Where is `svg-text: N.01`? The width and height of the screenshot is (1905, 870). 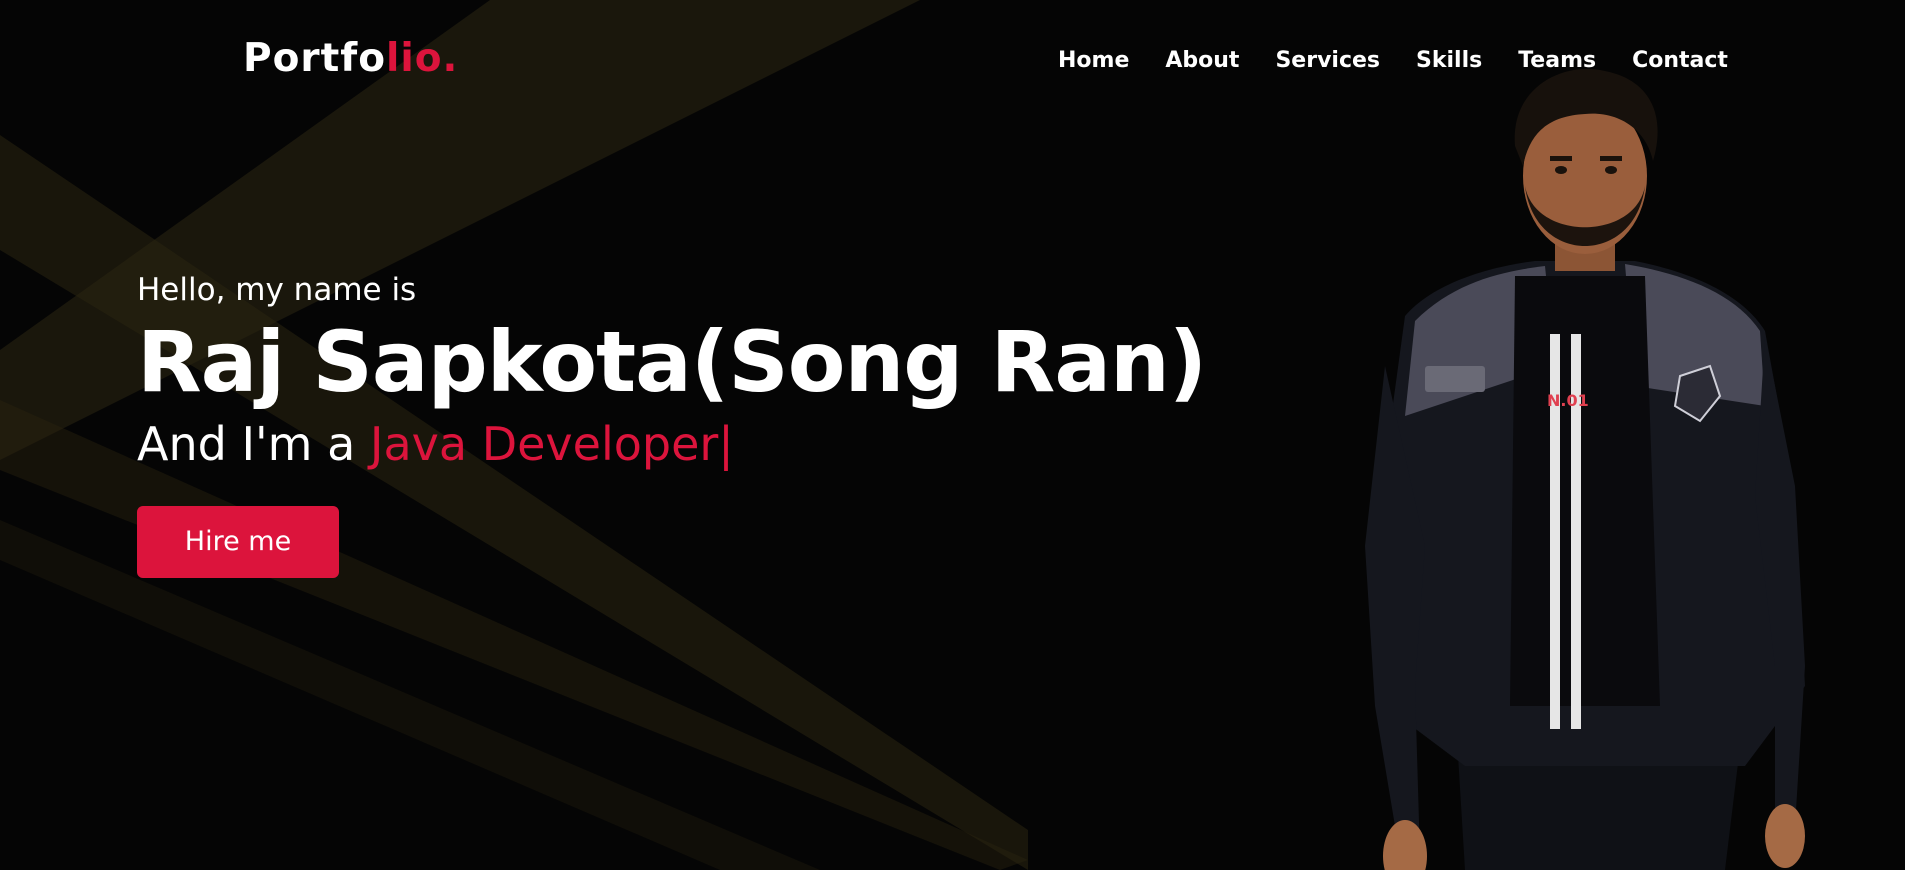
svg-text: N.01 is located at coordinates (1568, 400).